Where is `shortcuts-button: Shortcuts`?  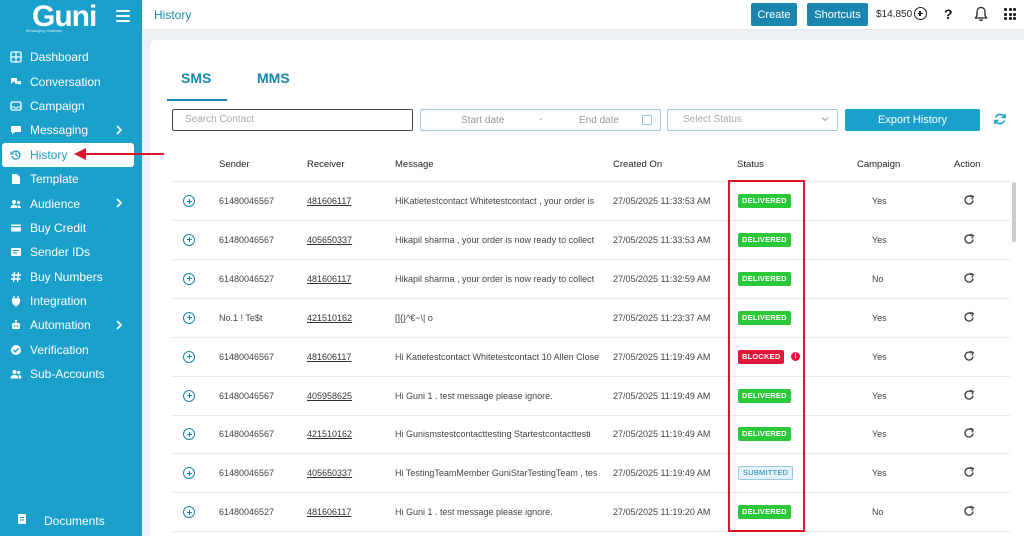
shortcuts-button: Shortcuts is located at coordinates (837, 14).